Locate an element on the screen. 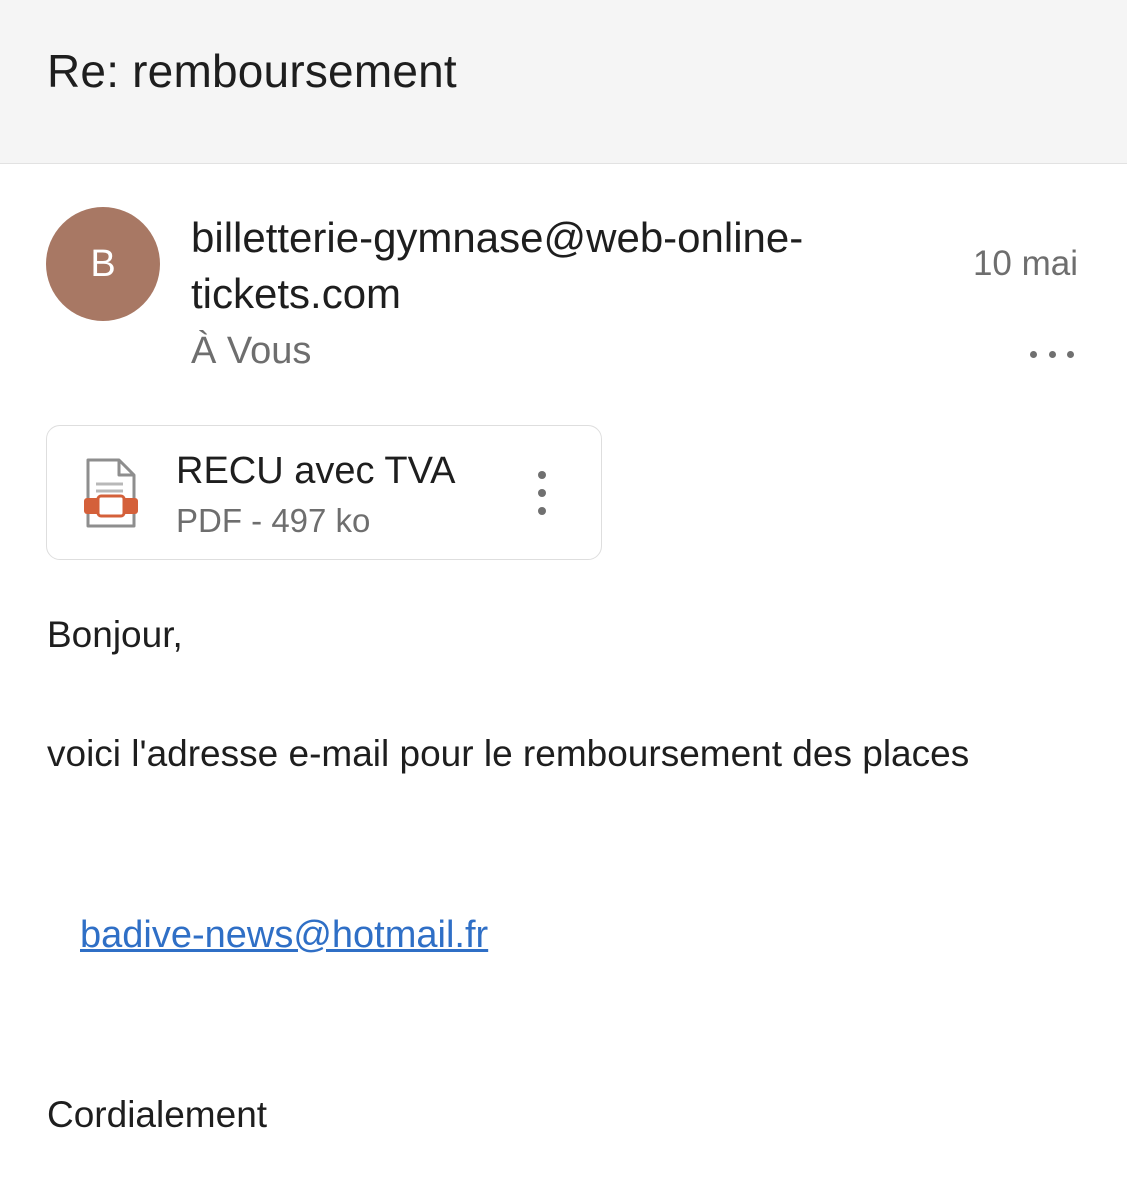 This screenshot has width=1127, height=1200. more-horizontal-icon is located at coordinates (1052, 354).